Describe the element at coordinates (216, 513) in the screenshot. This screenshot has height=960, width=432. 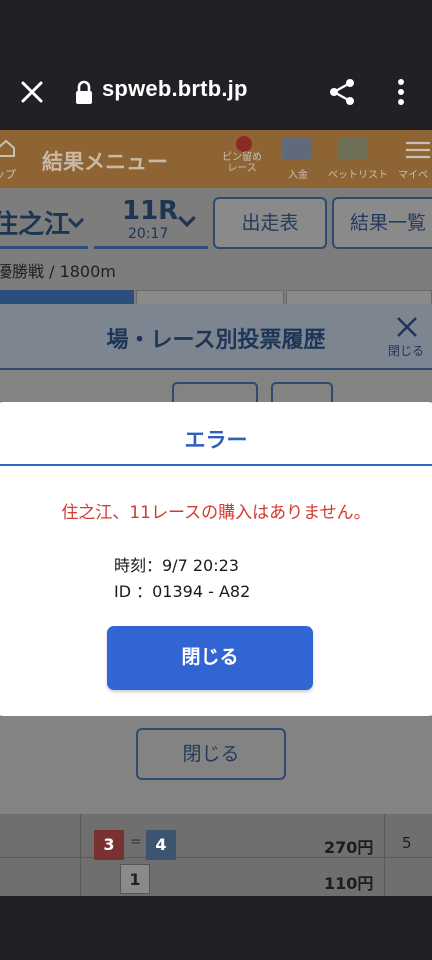
I see `error-message: 住之江、11レースの購入はありません。` at that location.